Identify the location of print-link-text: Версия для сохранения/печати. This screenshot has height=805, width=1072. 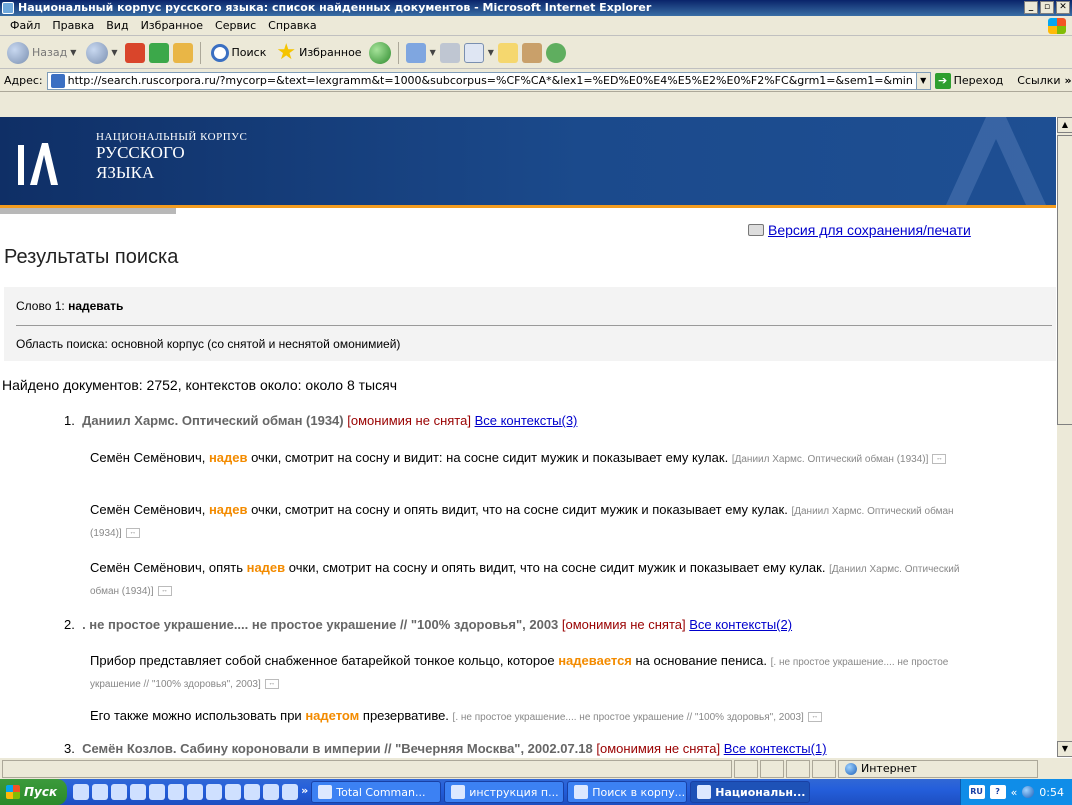
(869, 230).